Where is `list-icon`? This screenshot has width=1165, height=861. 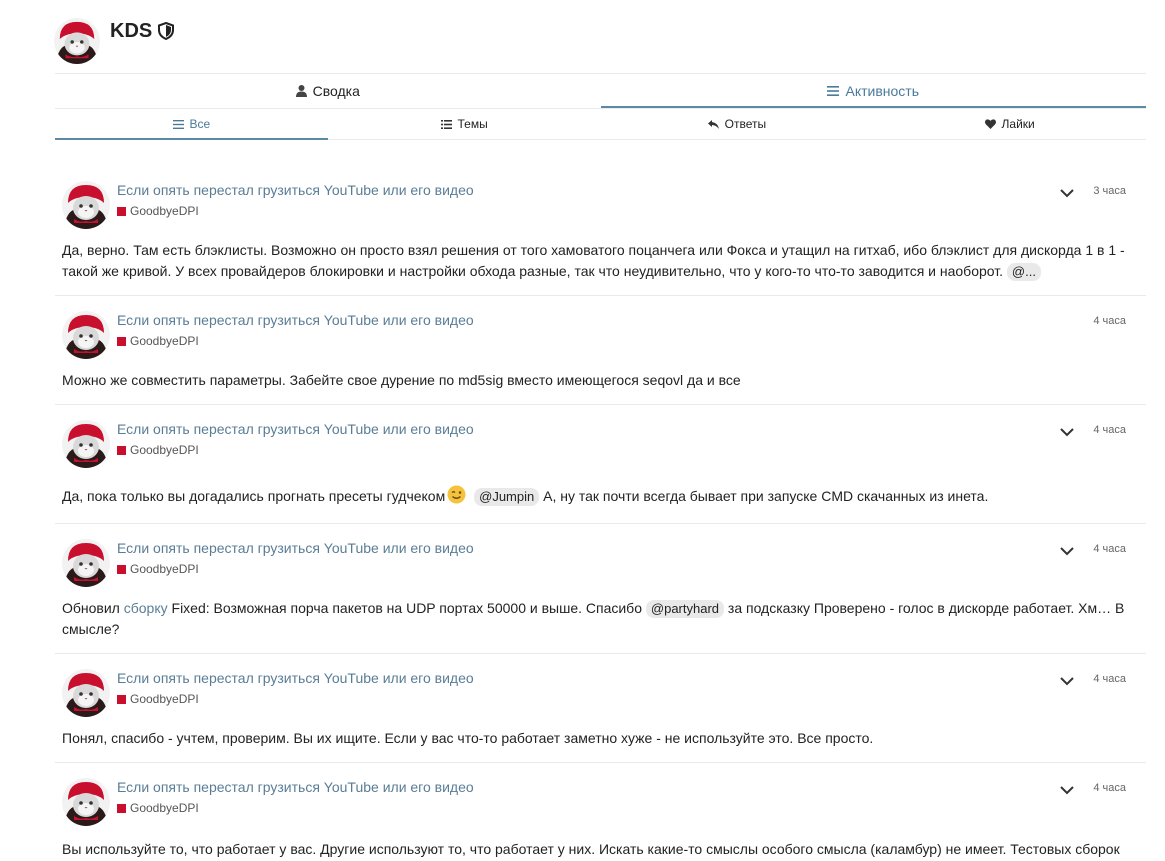 list-icon is located at coordinates (446, 124).